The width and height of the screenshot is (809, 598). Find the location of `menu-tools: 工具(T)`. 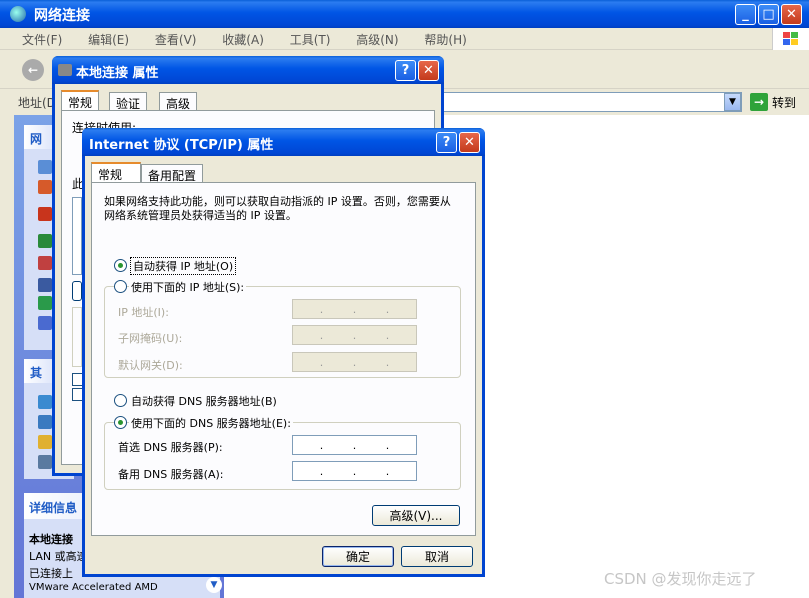

menu-tools: 工具(T) is located at coordinates (310, 40).